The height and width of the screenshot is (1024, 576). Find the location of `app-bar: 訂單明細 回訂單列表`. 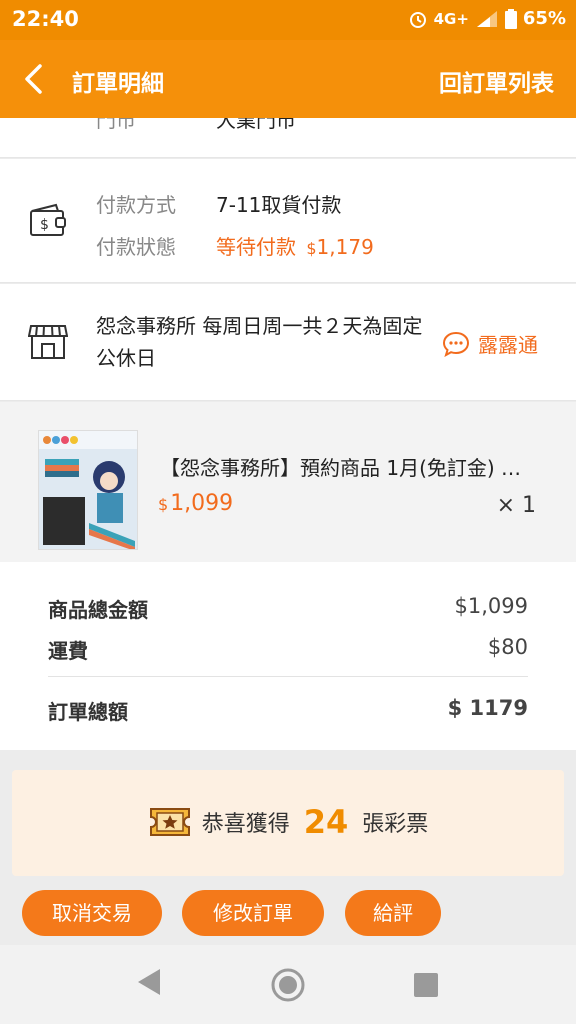

app-bar: 訂單明細 回訂單列表 is located at coordinates (288, 79).